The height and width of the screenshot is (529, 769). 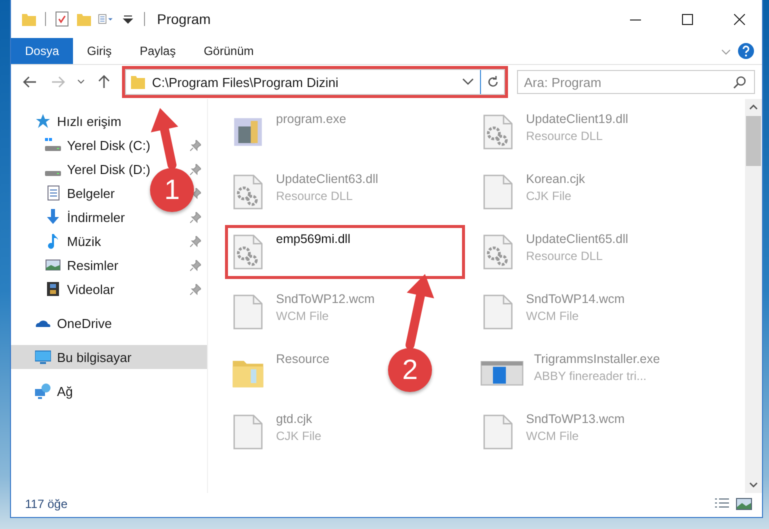 What do you see at coordinates (84, 323) in the screenshot?
I see `sidebar-item: OneDrive` at bounding box center [84, 323].